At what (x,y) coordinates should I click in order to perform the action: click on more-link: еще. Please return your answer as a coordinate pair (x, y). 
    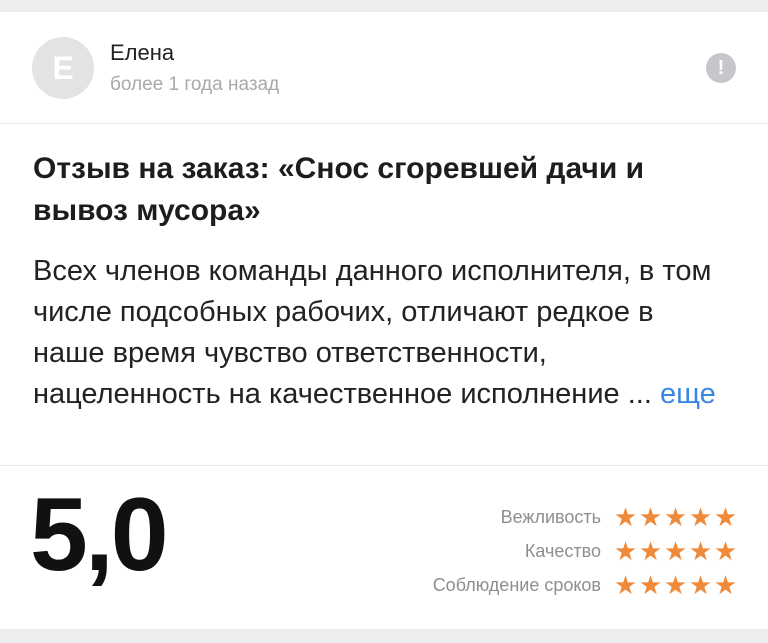
    Looking at the image, I should click on (688, 394).